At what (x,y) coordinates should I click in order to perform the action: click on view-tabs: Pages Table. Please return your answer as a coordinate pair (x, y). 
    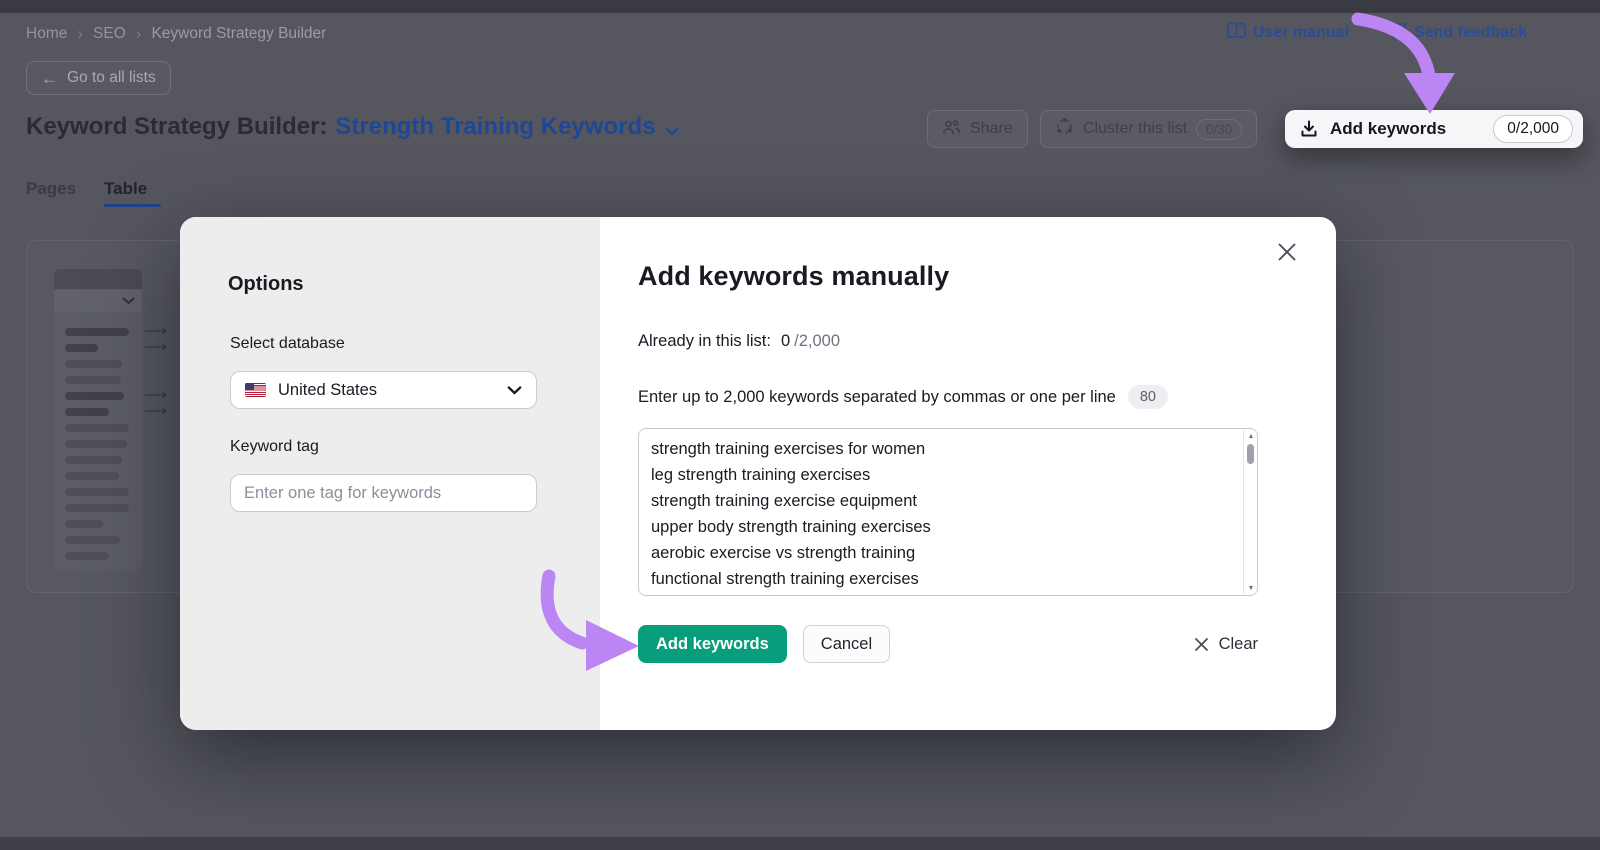
    Looking at the image, I should click on (86, 189).